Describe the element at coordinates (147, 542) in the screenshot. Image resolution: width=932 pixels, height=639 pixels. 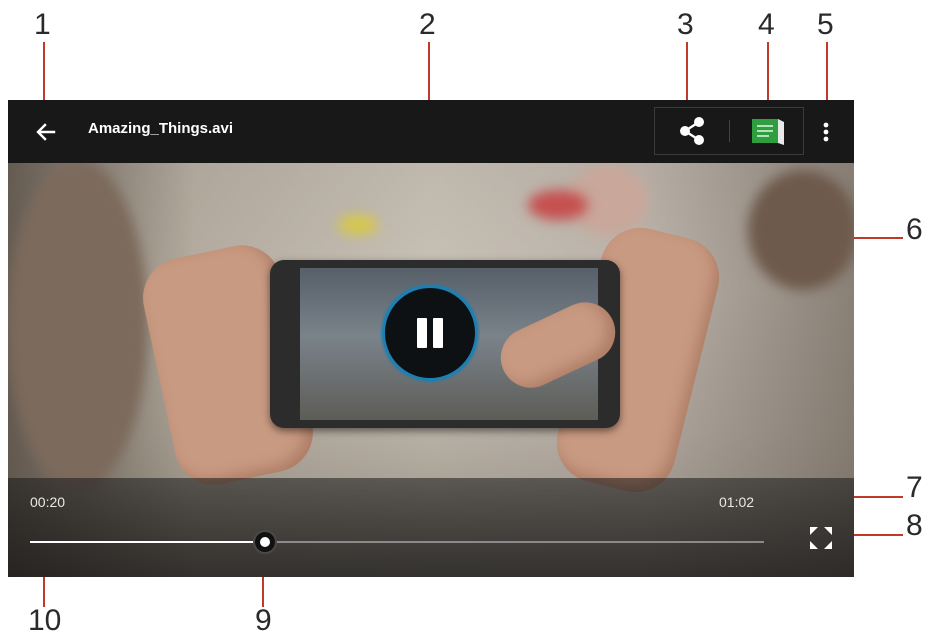
I see `seek-bar-progress` at that location.